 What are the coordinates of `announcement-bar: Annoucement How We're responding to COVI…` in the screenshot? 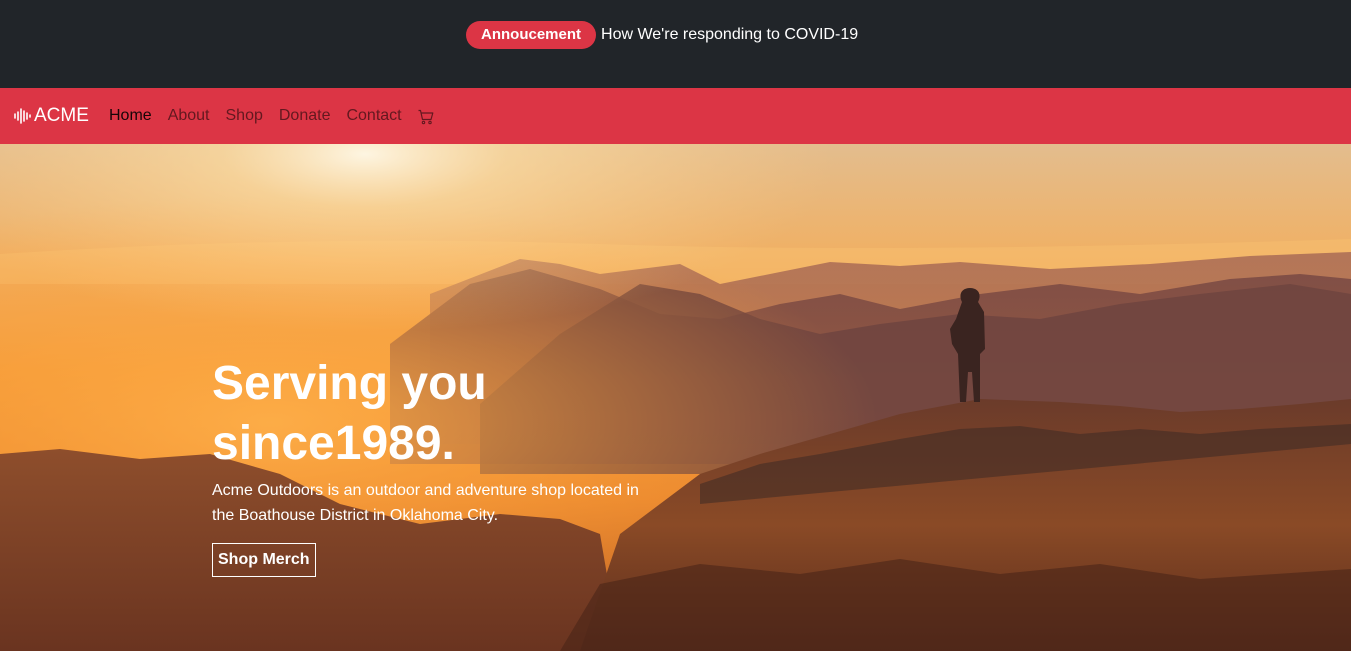 It's located at (675, 44).